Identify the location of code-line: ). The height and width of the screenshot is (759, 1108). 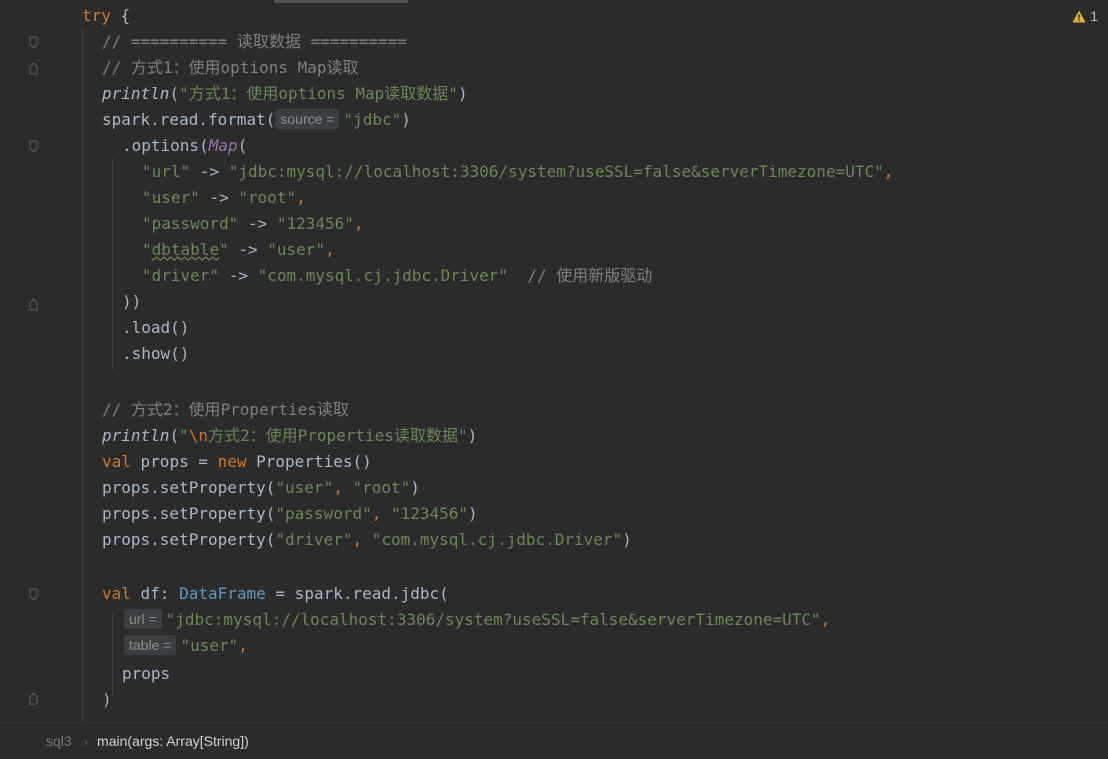
(107, 699).